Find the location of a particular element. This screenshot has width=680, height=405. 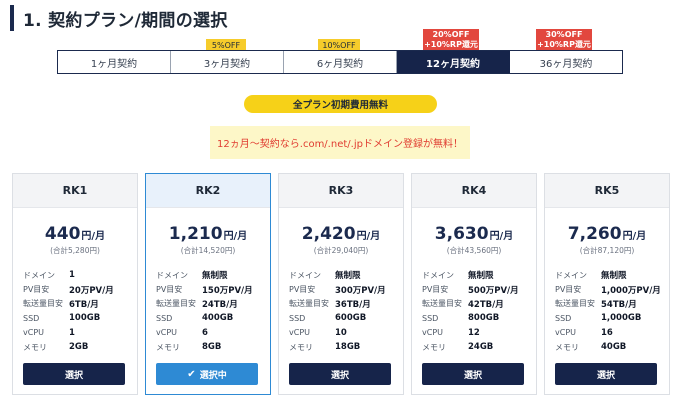

spec-row-memory: メモリ 24GB is located at coordinates (478, 347).